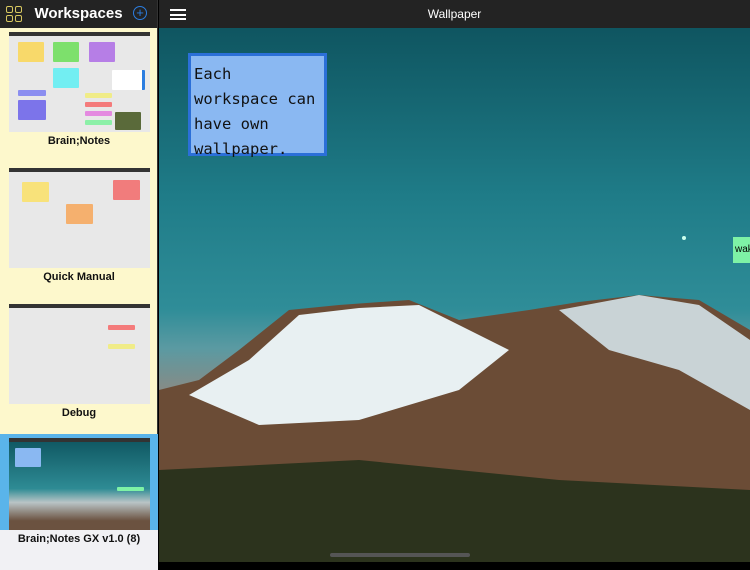 This screenshot has width=750, height=570. Describe the element at coordinates (79, 141) in the screenshot. I see `workspace-label: Brain;Notes` at that location.